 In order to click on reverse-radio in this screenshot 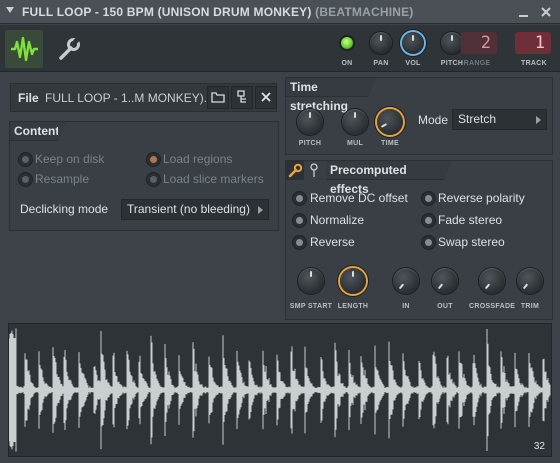, I will do `click(299, 242)`.